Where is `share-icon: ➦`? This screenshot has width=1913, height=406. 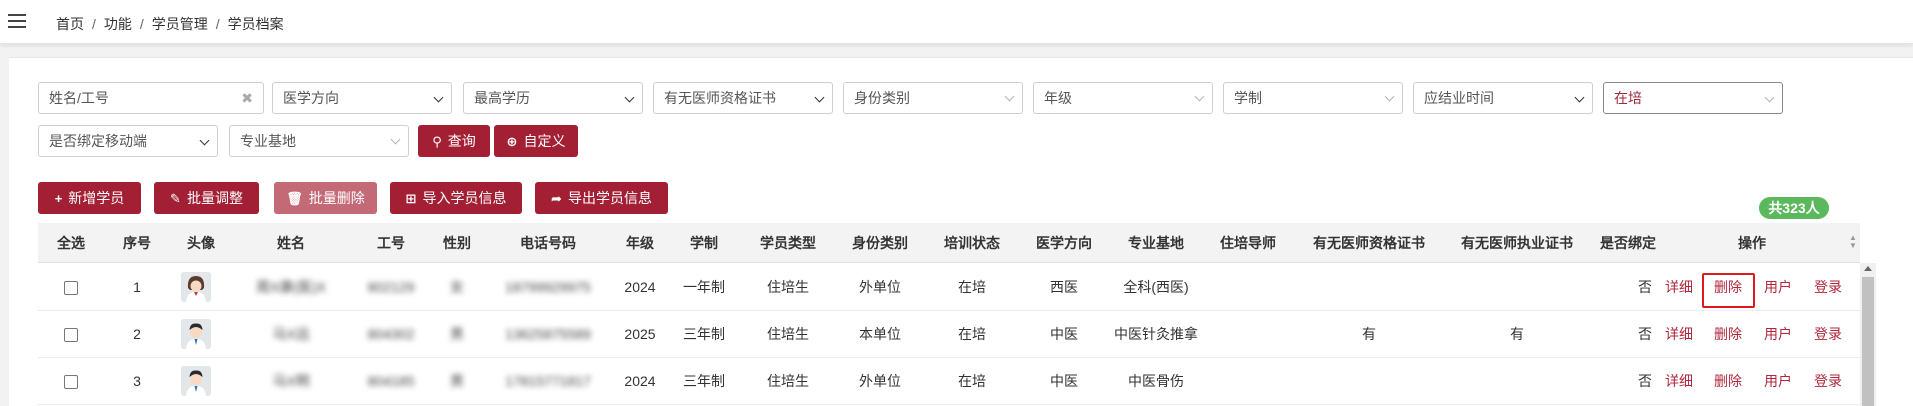
share-icon: ➦ is located at coordinates (556, 198).